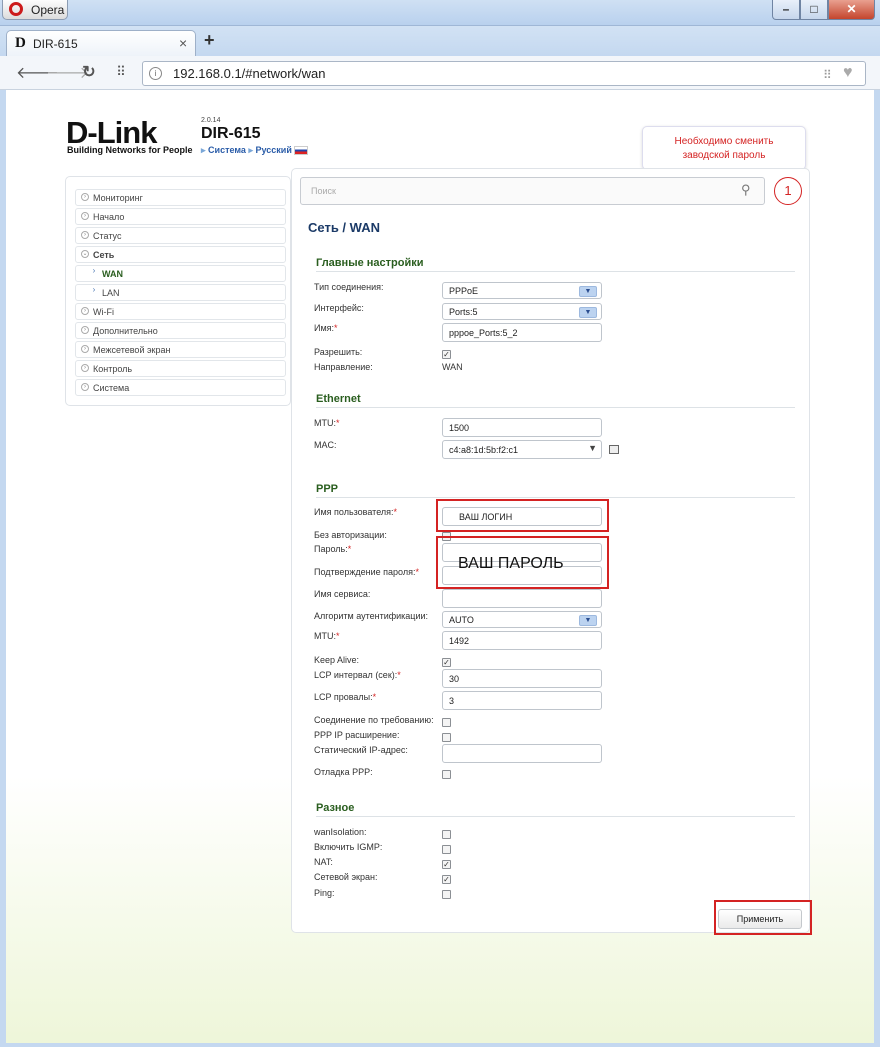 The image size is (880, 1047). What do you see at coordinates (37, 72) in the screenshot?
I see `back-icon: 🡐` at bounding box center [37, 72].